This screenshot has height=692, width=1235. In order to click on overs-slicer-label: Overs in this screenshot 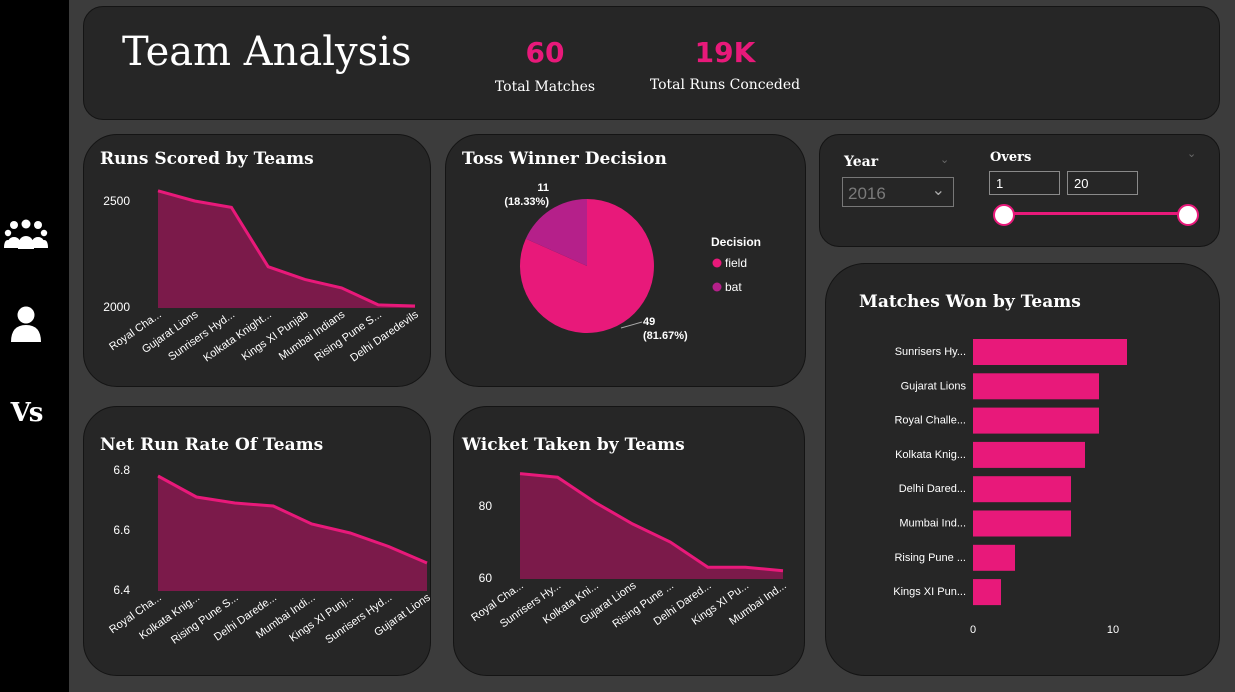, I will do `click(1011, 157)`.